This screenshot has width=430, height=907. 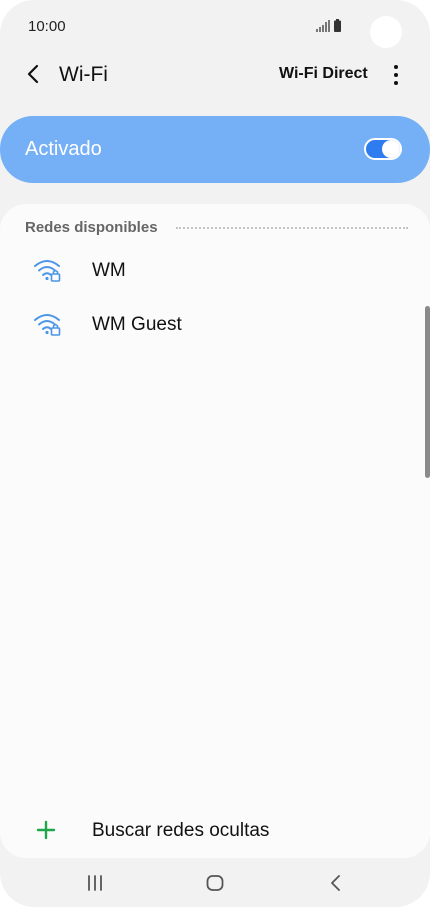 I want to click on section-header: Redes disponibles, so click(x=91, y=227).